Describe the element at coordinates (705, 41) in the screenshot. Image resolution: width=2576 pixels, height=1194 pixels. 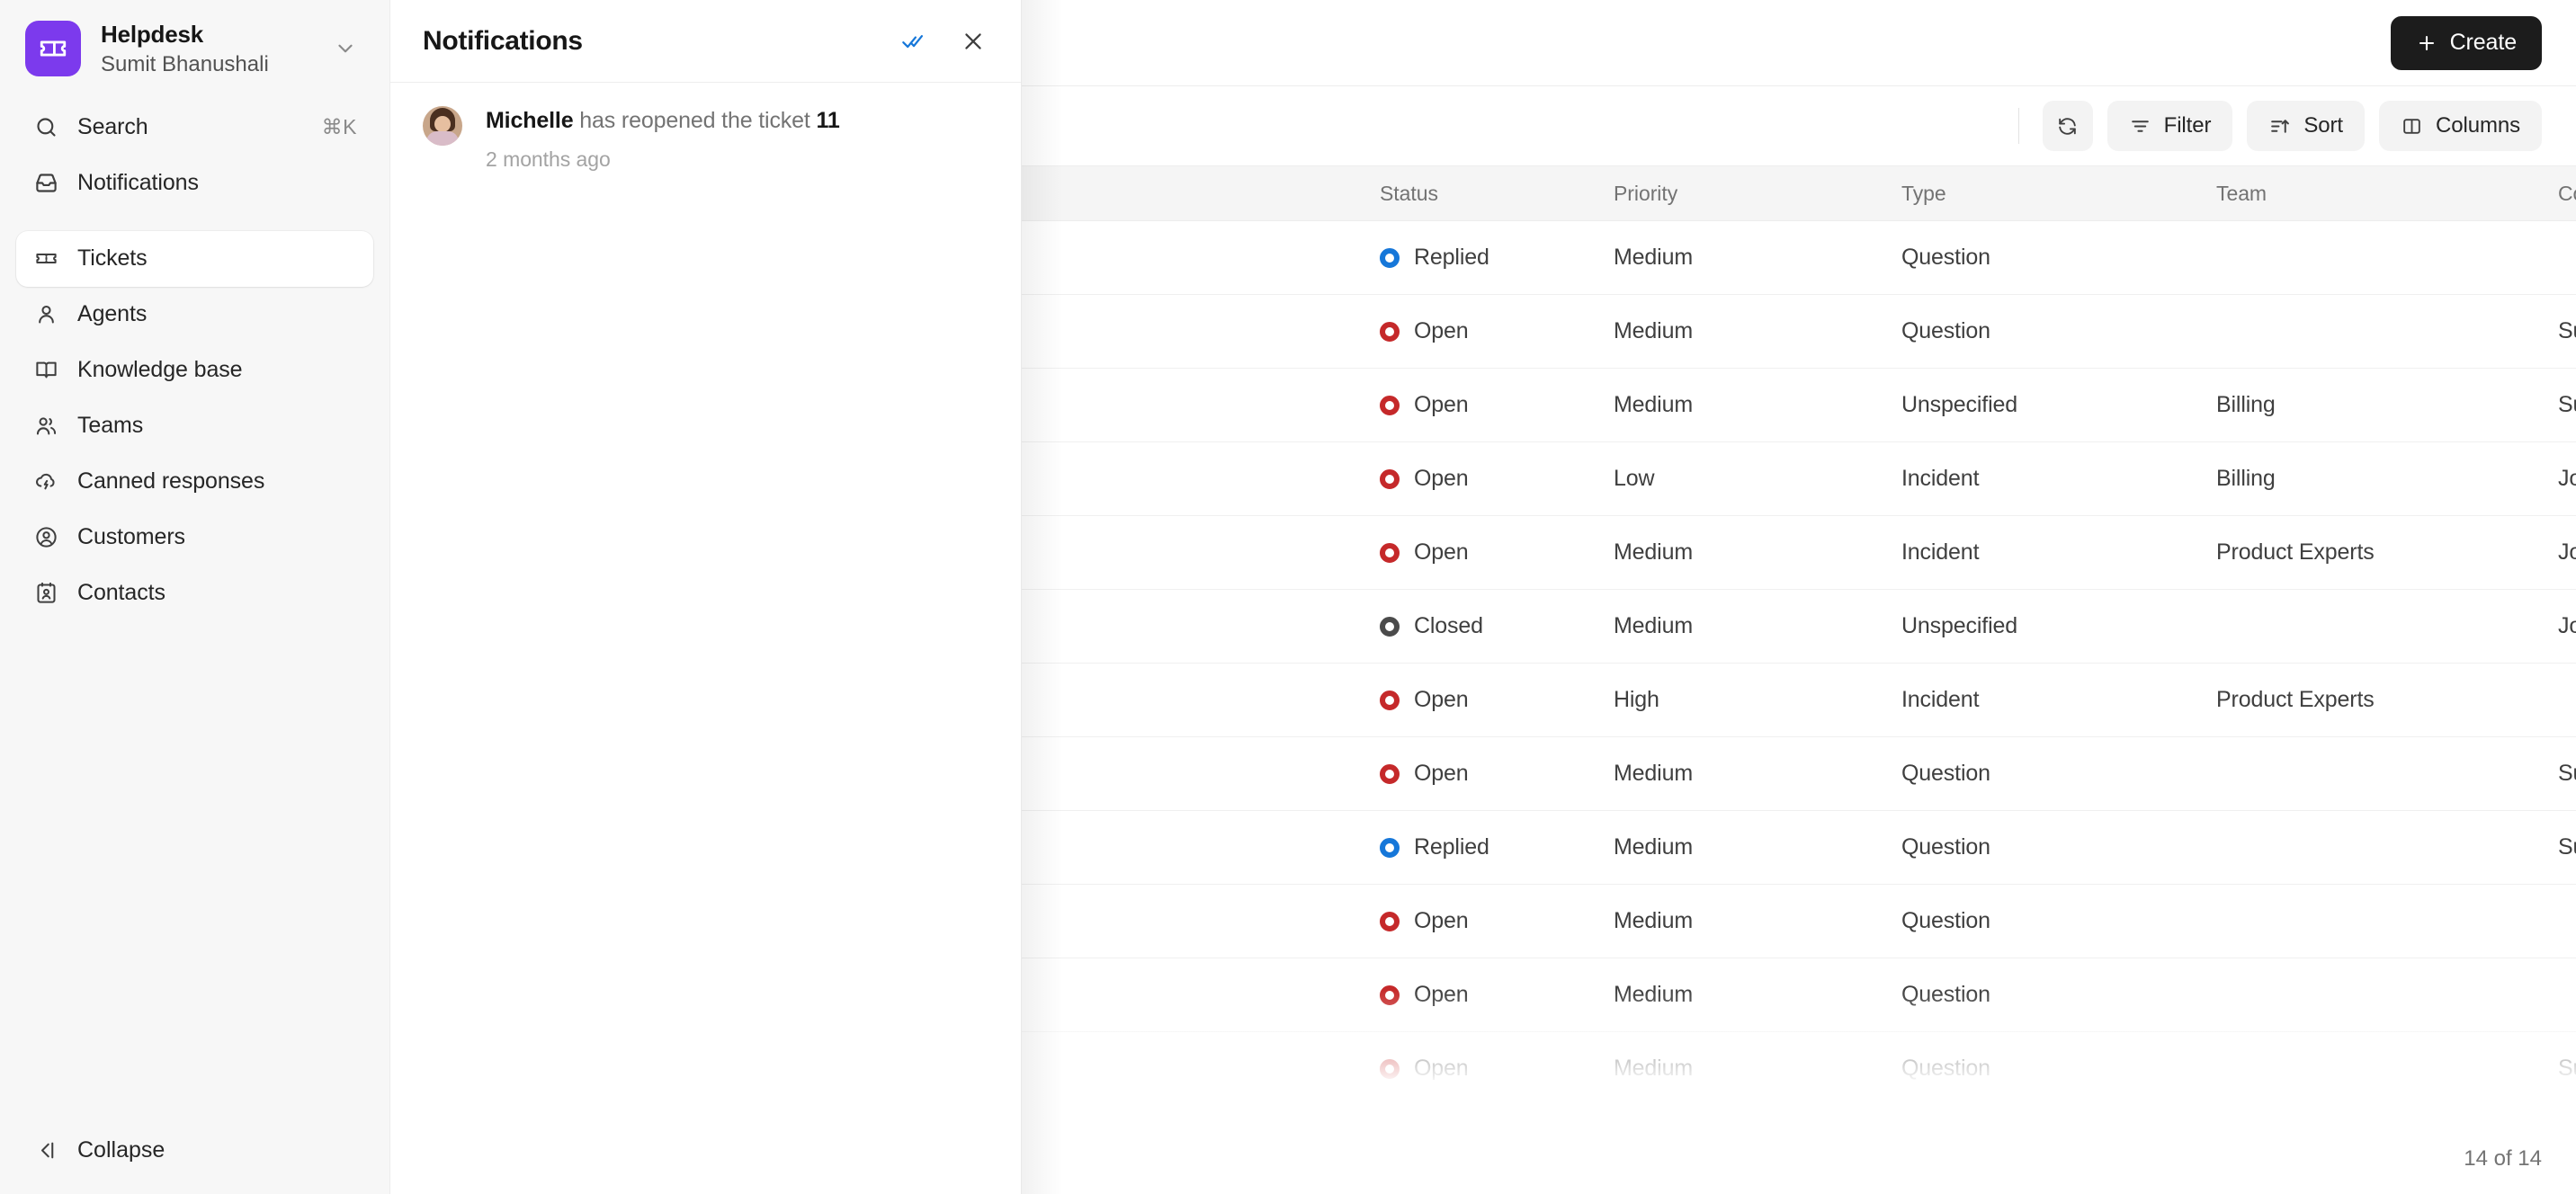
I see `notifications-panel-header: Notifications` at that location.